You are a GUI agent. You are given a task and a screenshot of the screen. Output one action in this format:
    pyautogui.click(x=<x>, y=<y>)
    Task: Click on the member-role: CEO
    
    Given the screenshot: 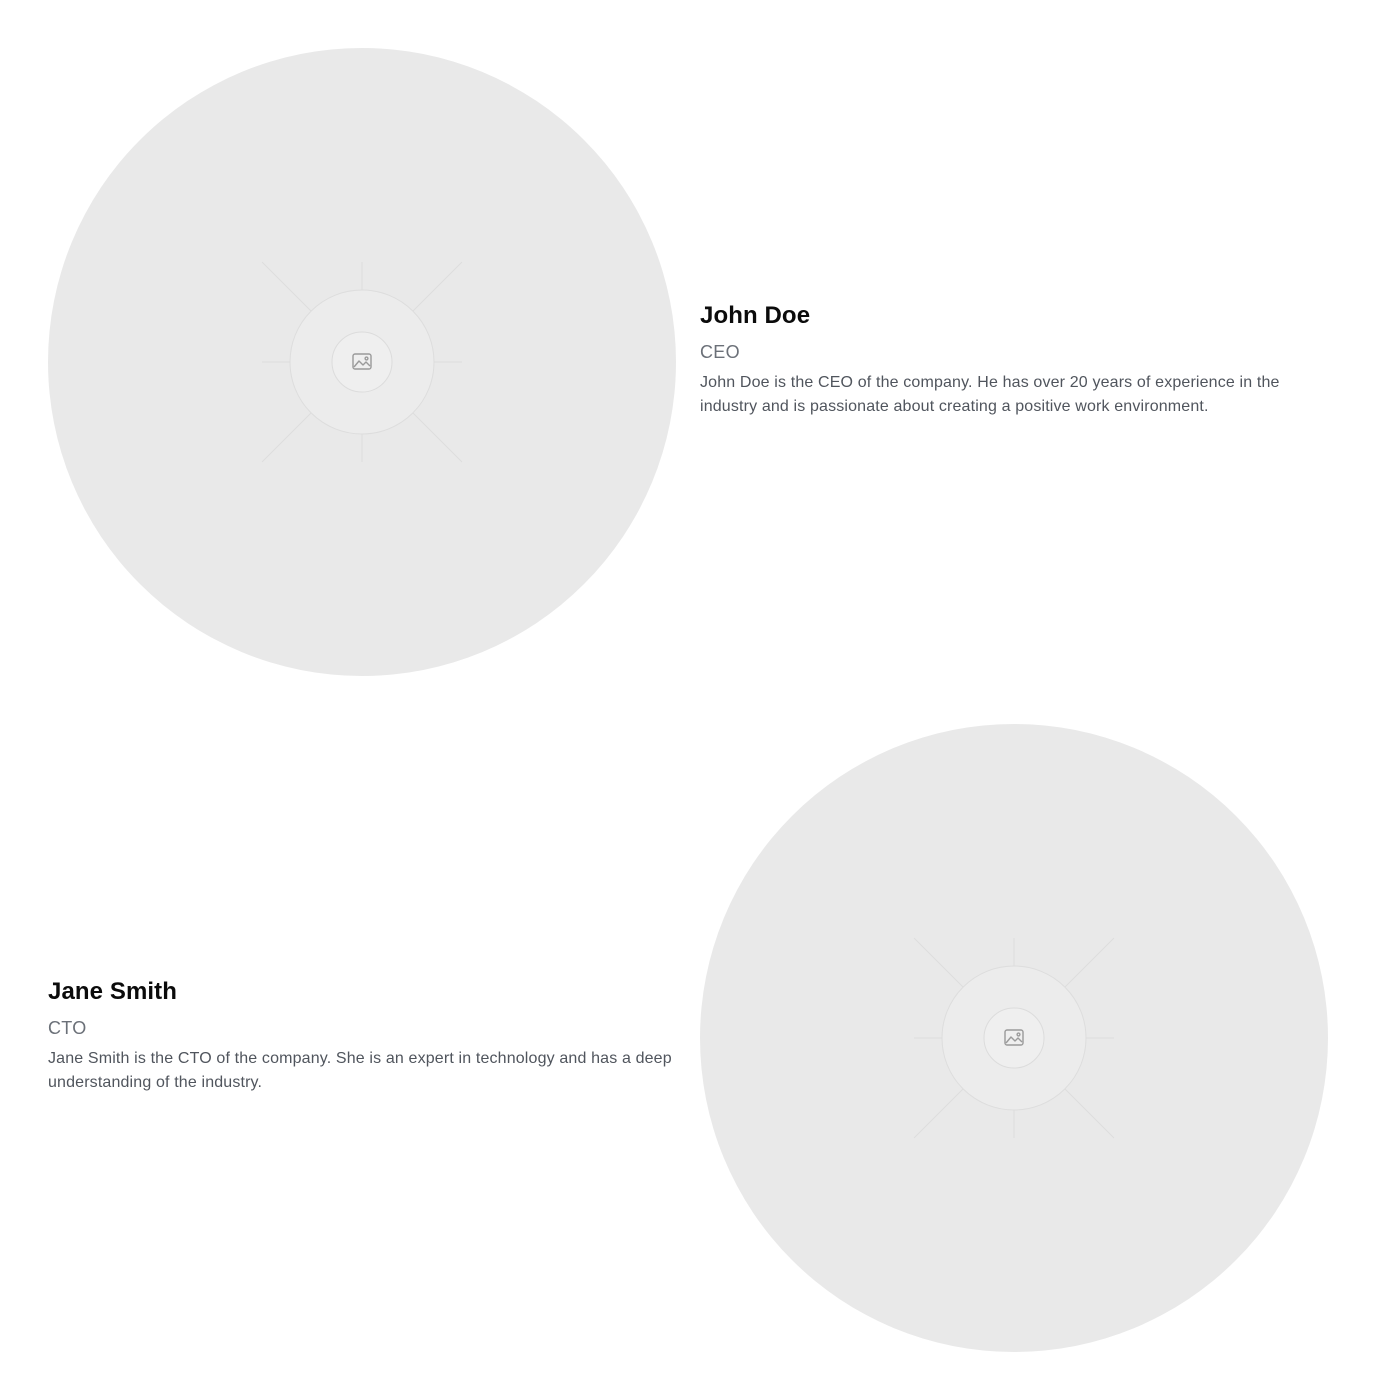 What is the action you would take?
    pyautogui.click(x=720, y=352)
    